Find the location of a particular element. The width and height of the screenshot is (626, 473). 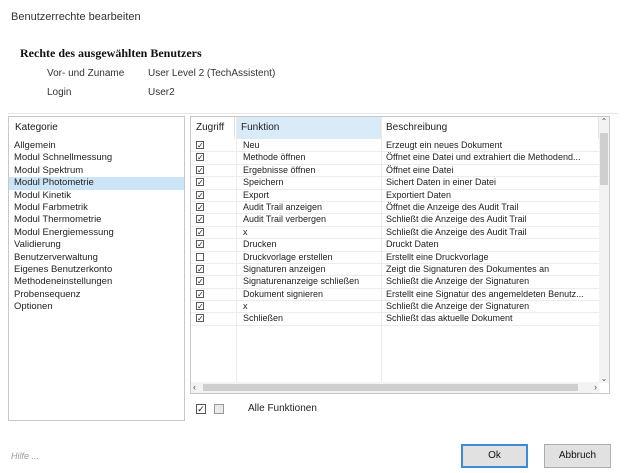

description-cell: Erstellt eine Druckvorlage is located at coordinates (437, 256).